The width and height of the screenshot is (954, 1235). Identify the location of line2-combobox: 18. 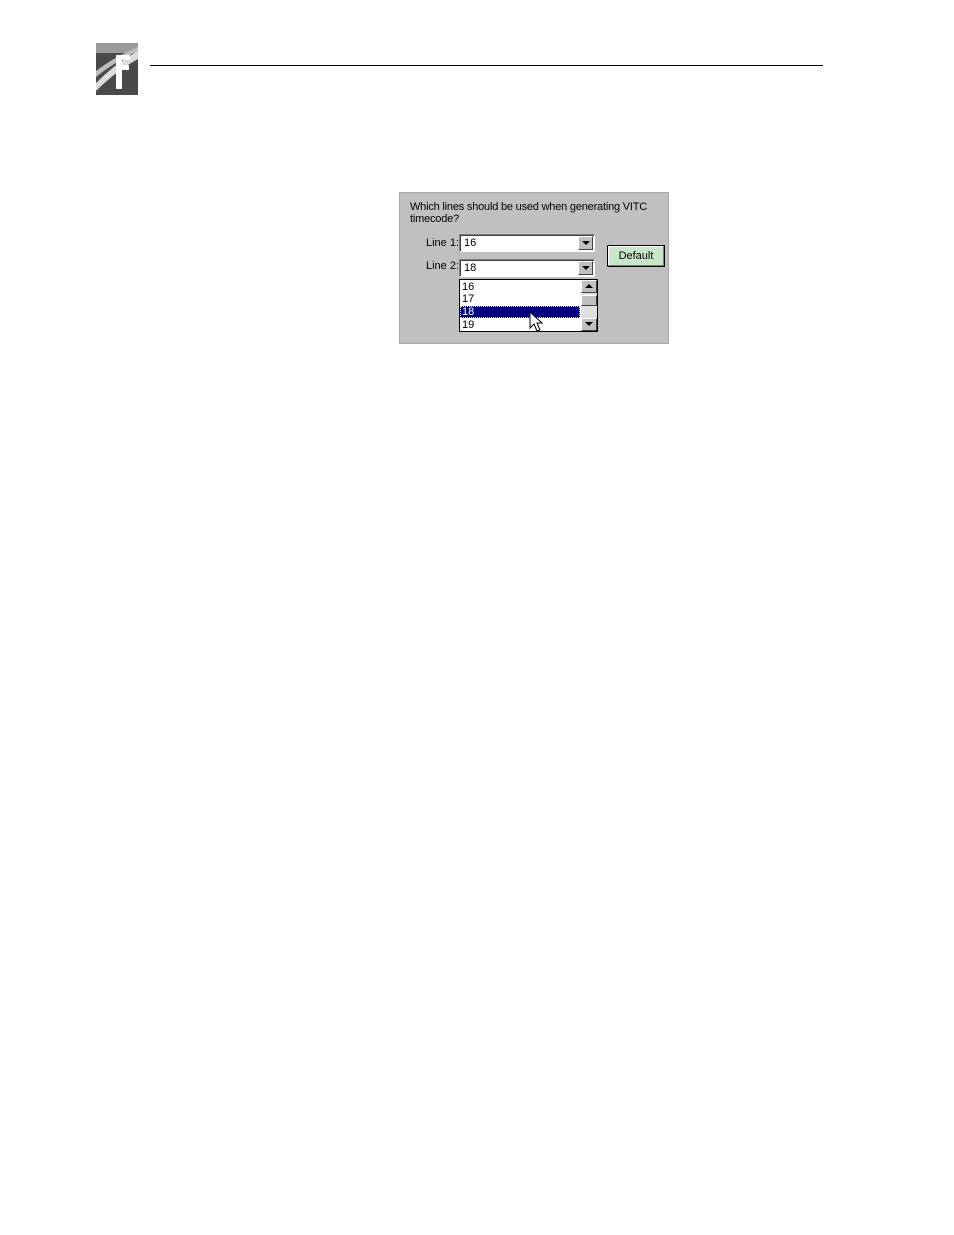
(527, 268).